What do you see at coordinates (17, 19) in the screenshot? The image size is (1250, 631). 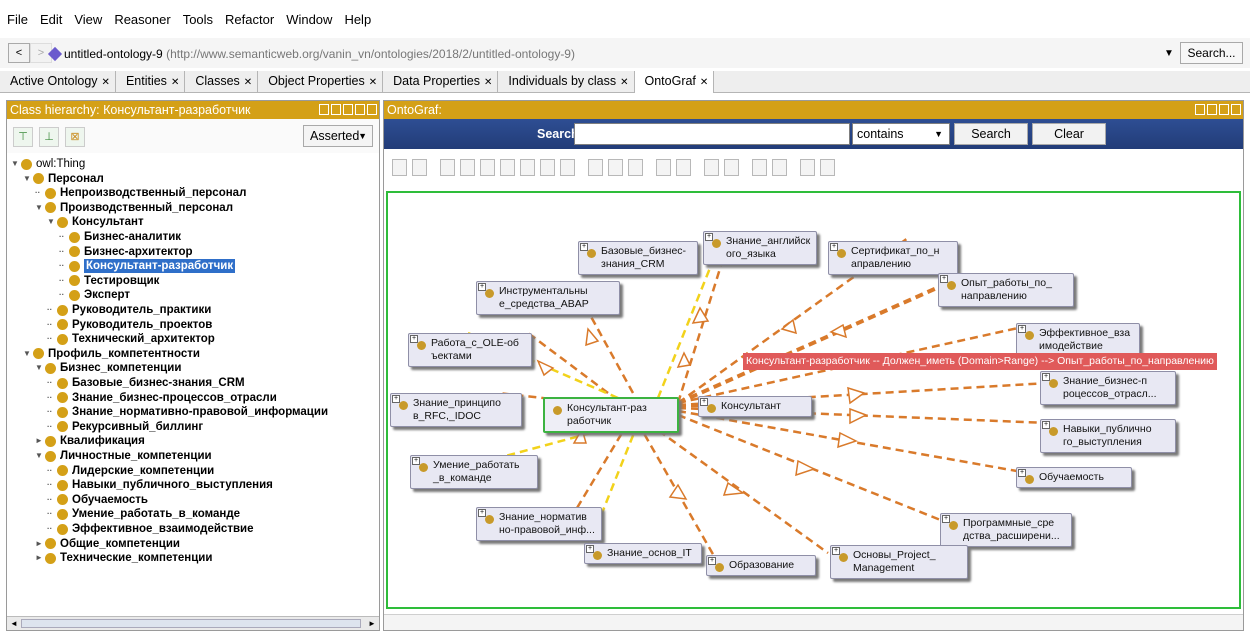 I see `menu-file: File` at bounding box center [17, 19].